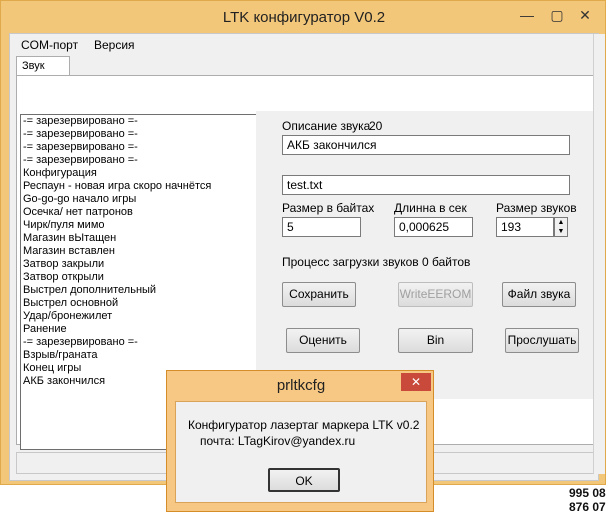 This screenshot has height=515, width=606. I want to click on ok-button: OK, so click(304, 480).